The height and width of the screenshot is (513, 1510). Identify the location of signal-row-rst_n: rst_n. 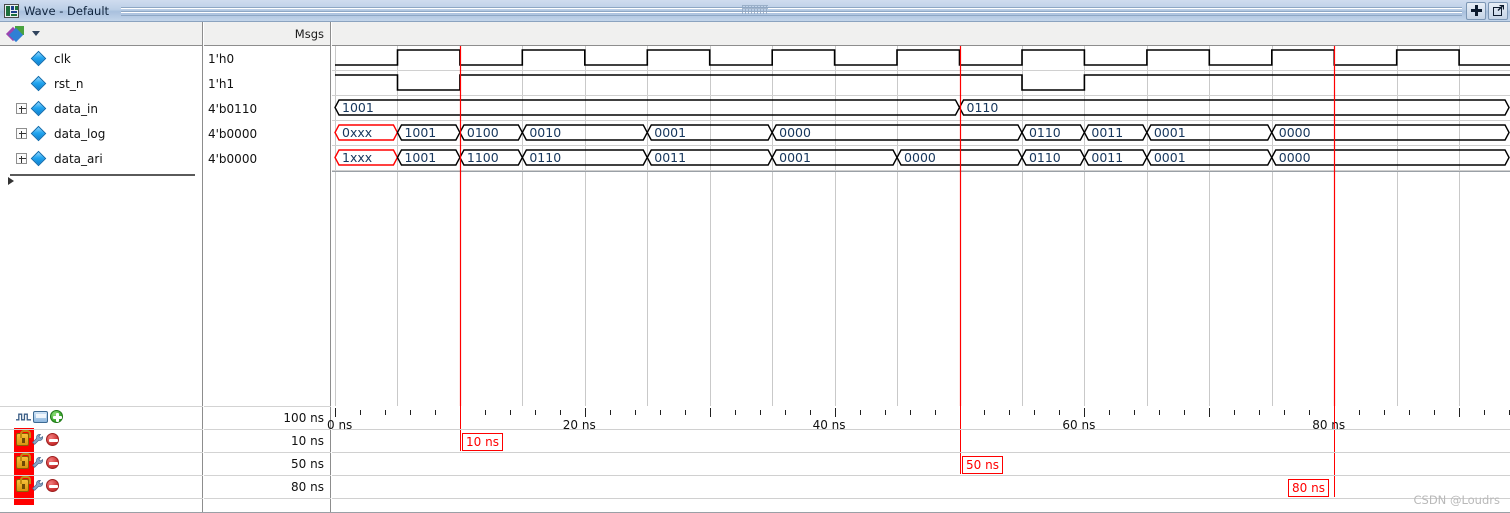
(101, 83).